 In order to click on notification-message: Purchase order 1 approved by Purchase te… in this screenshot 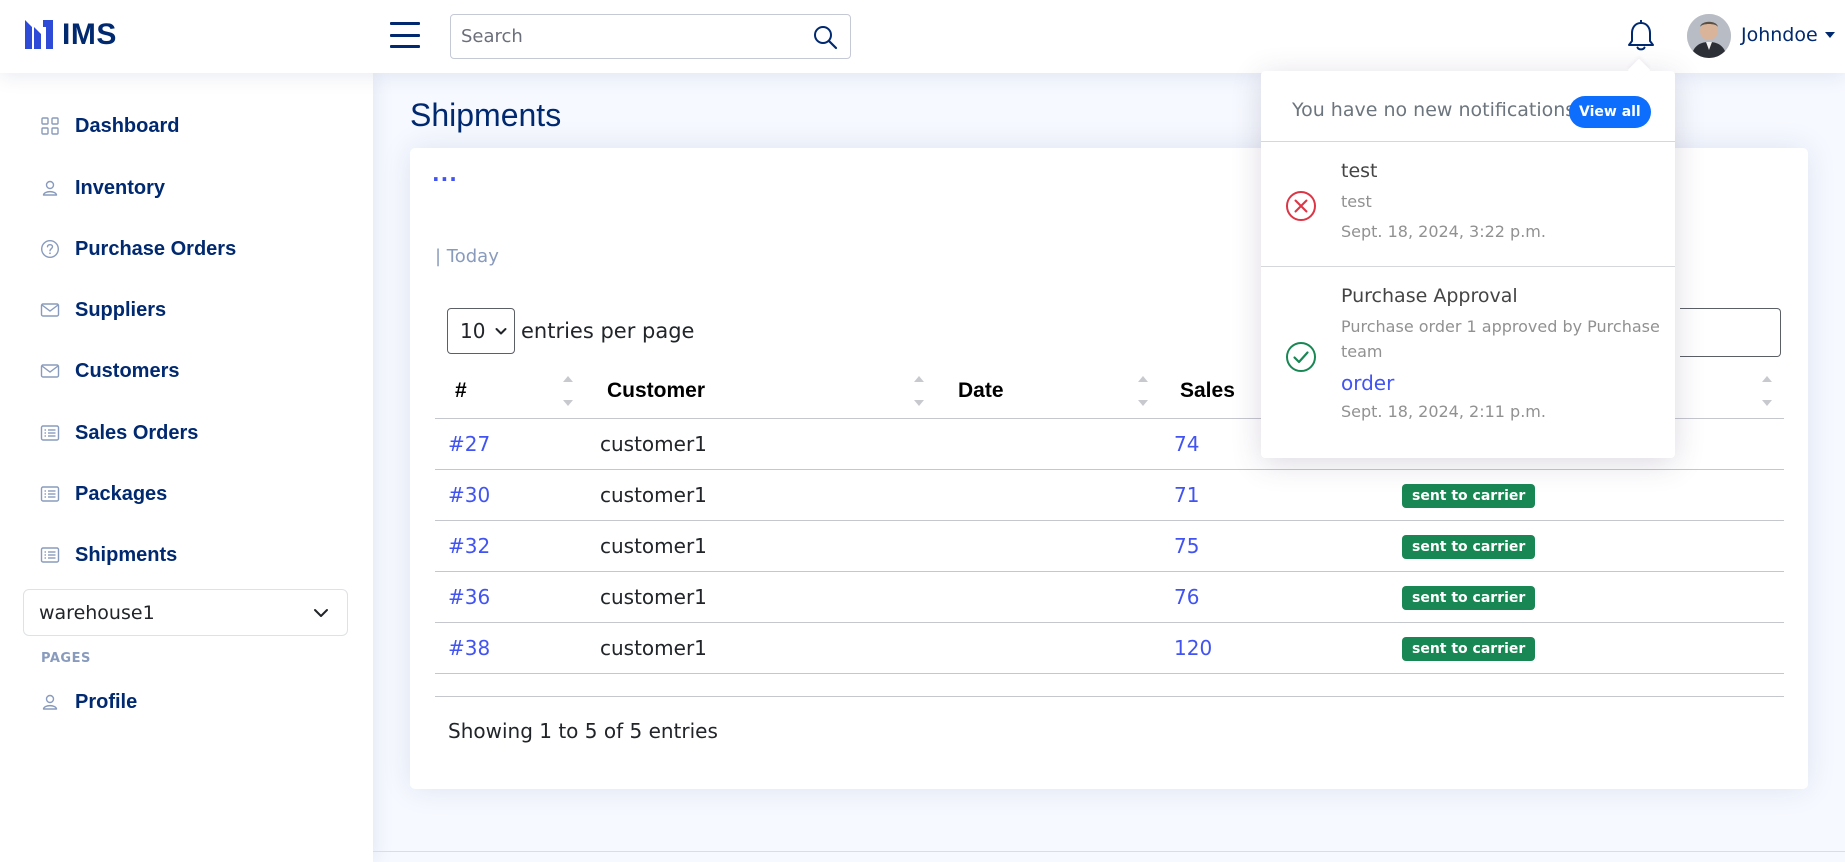, I will do `click(1500, 339)`.